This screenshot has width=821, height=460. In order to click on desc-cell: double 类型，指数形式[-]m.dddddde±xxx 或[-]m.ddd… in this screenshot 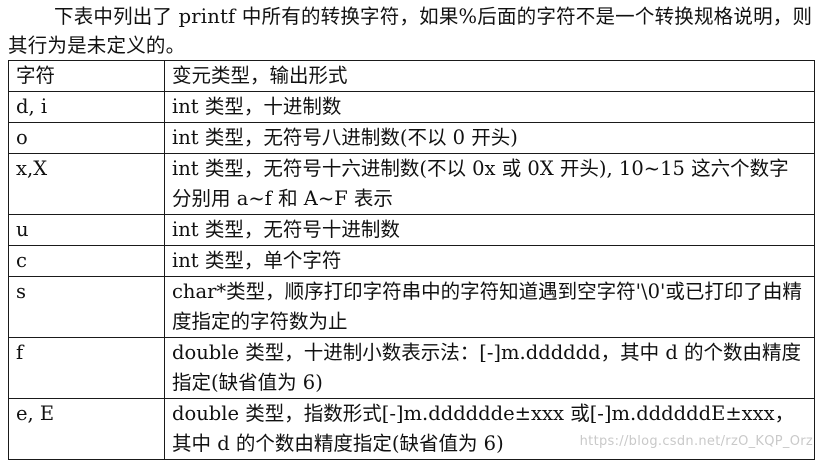, I will do `click(489, 429)`.